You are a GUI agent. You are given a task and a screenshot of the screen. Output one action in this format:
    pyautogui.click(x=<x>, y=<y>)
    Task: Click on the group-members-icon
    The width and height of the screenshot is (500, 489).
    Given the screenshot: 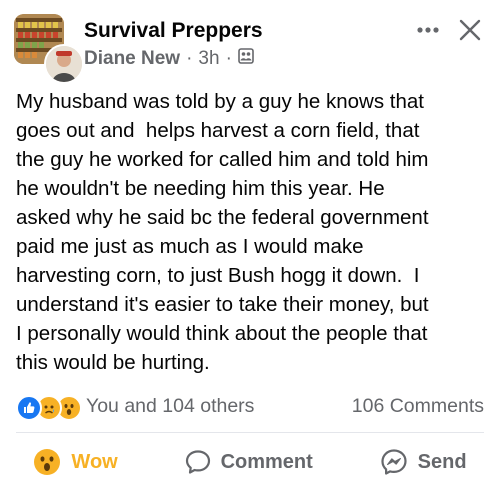 What is the action you would take?
    pyautogui.click(x=246, y=59)
    